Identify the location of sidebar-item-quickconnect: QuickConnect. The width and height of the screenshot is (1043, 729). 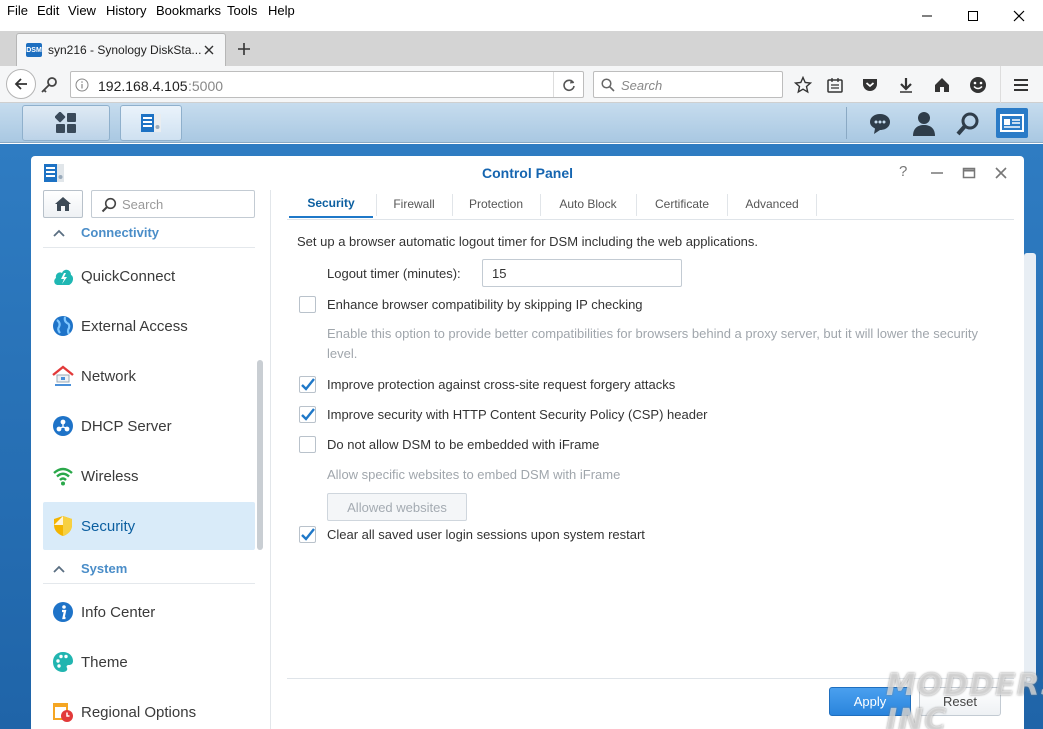
(149, 276).